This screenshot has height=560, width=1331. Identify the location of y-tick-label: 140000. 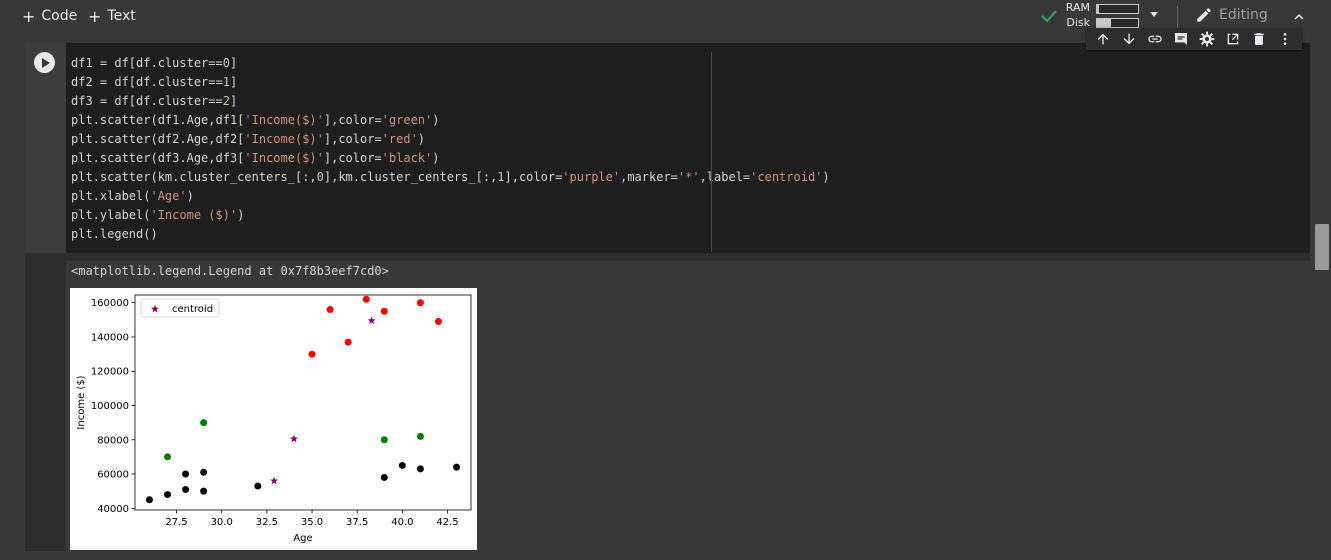
(110, 337).